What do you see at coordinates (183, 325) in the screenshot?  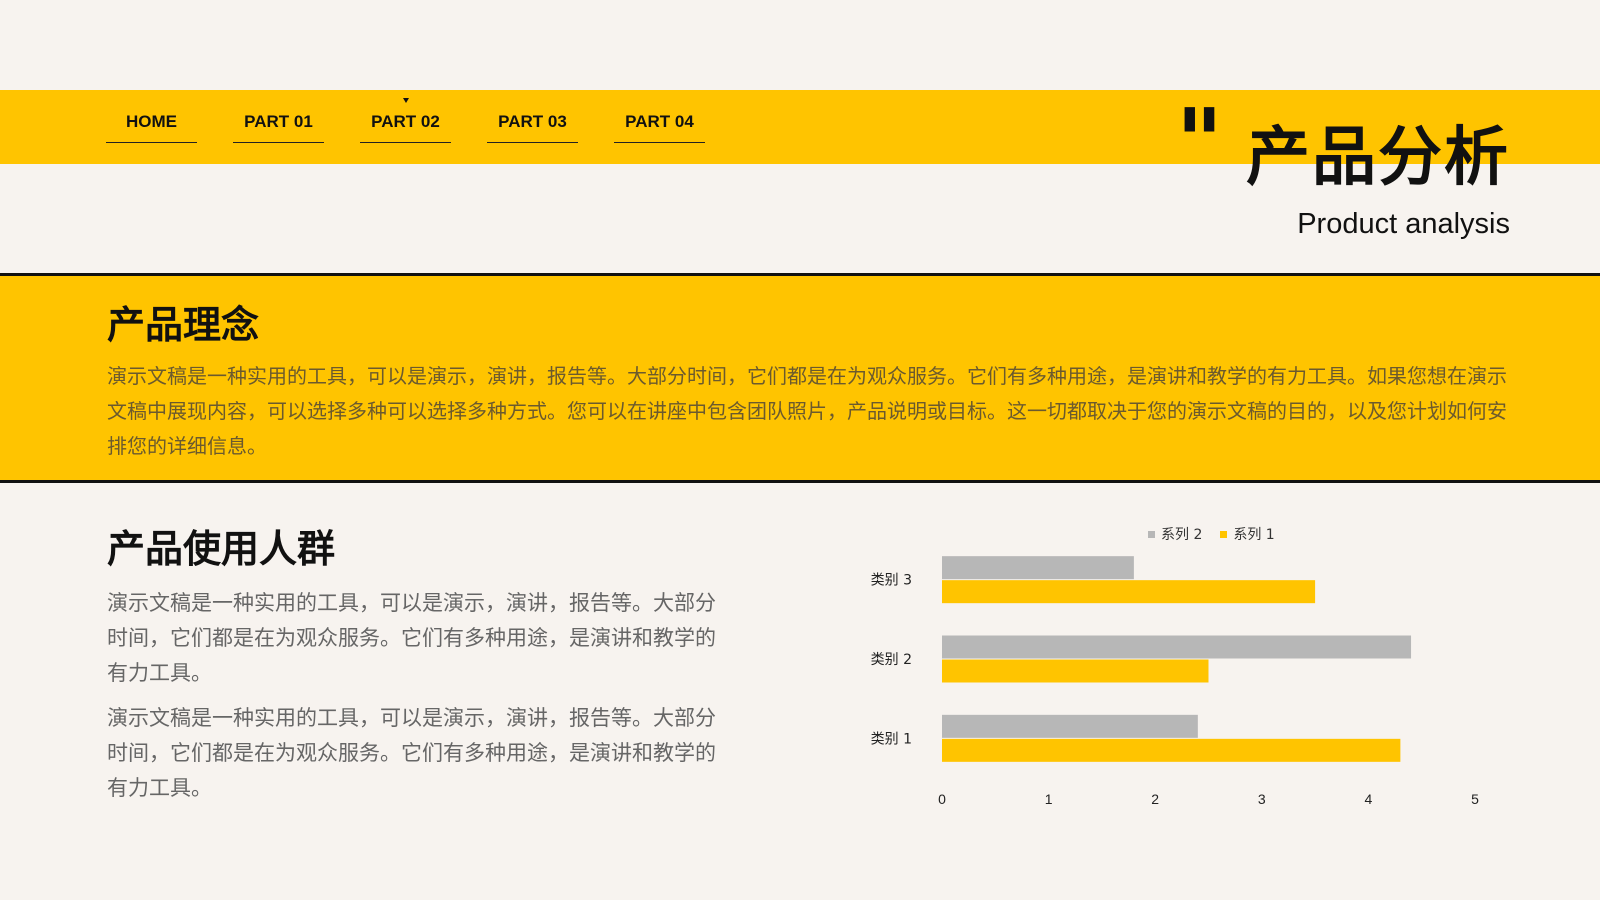 I see `concept-heading: 产品理念` at bounding box center [183, 325].